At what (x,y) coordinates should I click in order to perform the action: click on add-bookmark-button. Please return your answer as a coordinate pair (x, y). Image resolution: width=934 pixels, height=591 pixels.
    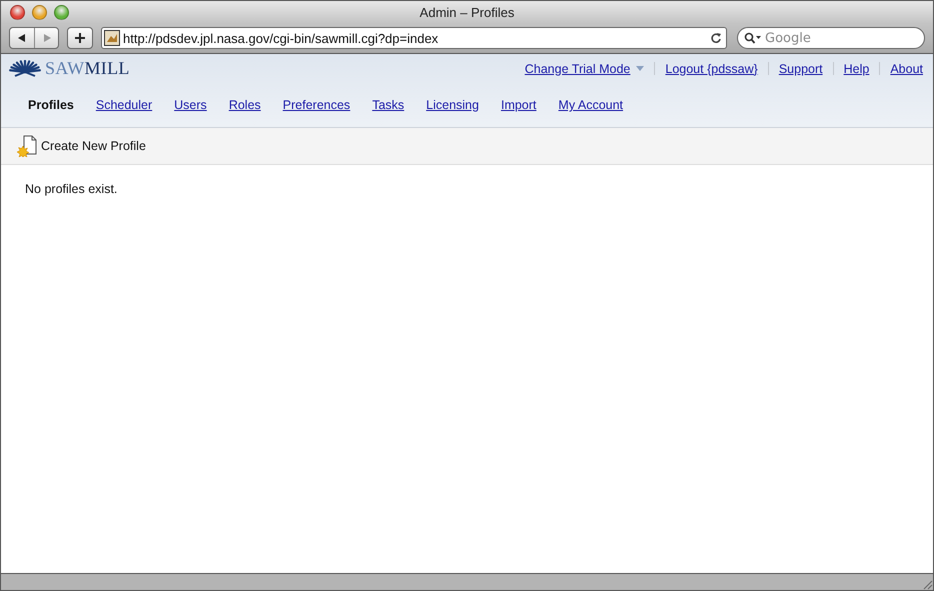
    Looking at the image, I should click on (80, 38).